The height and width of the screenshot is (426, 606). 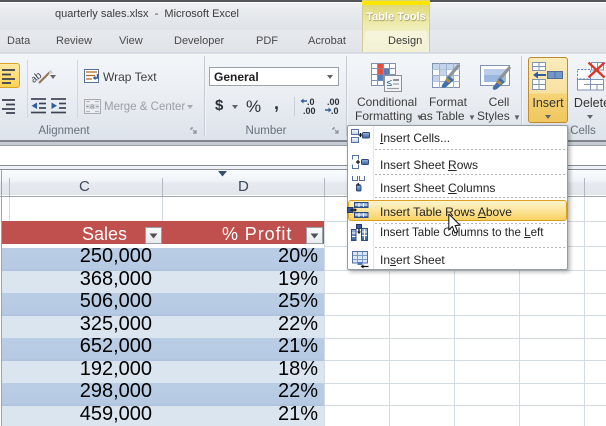 What do you see at coordinates (309, 110) in the screenshot?
I see `svg-text: .00` at bounding box center [309, 110].